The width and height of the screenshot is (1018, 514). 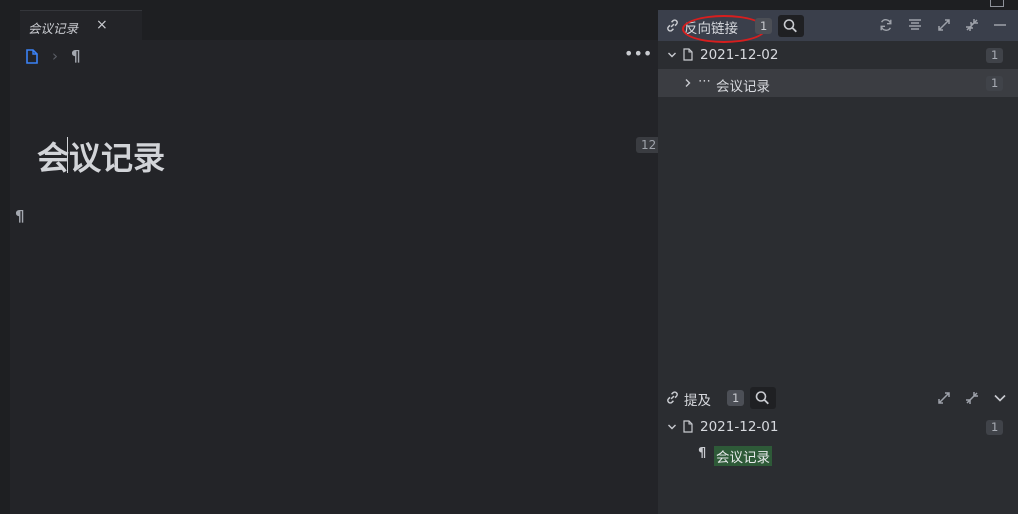 I want to click on annotation-circle, so click(x=724, y=29).